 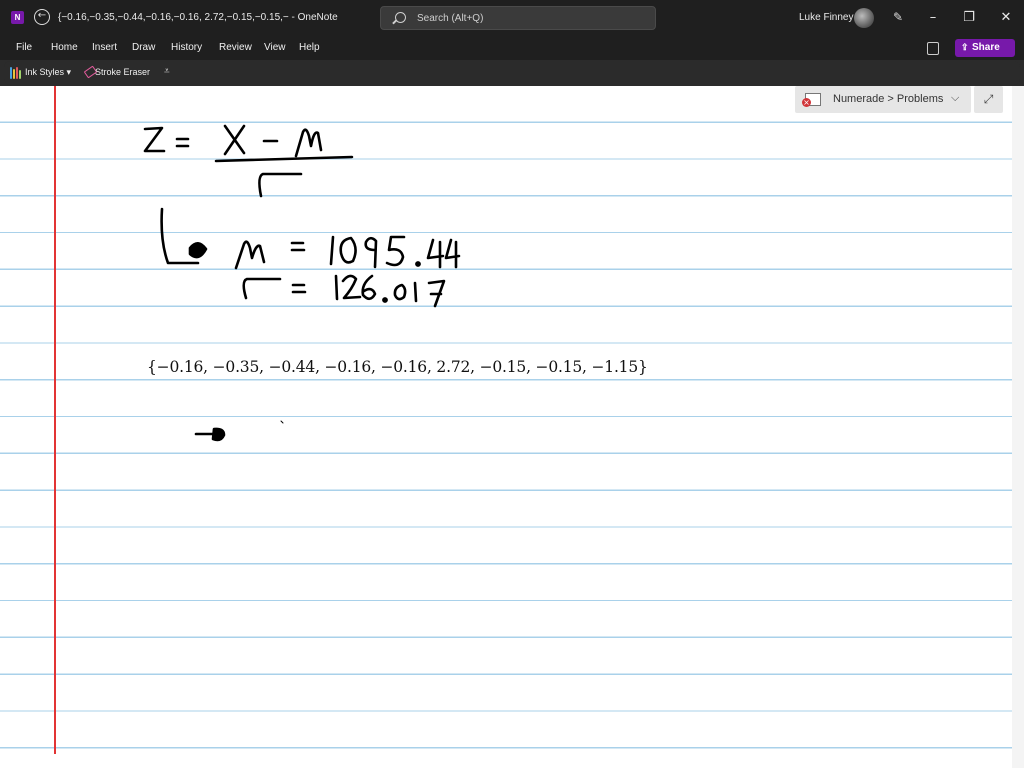 I want to click on menu-view: View, so click(x=275, y=47).